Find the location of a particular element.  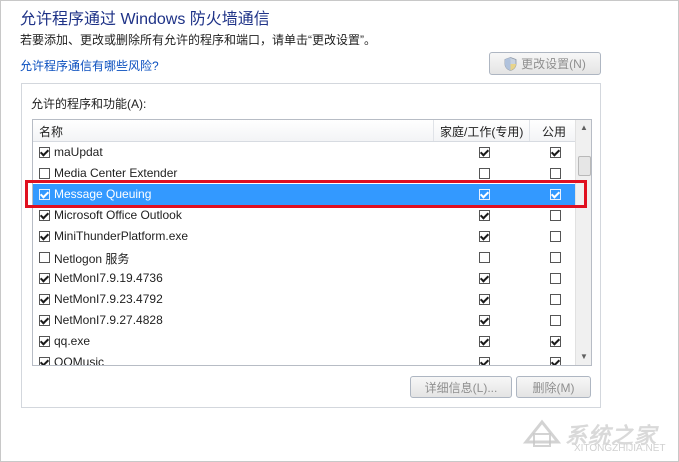

list-item: maUpdat is located at coordinates (304, 152).